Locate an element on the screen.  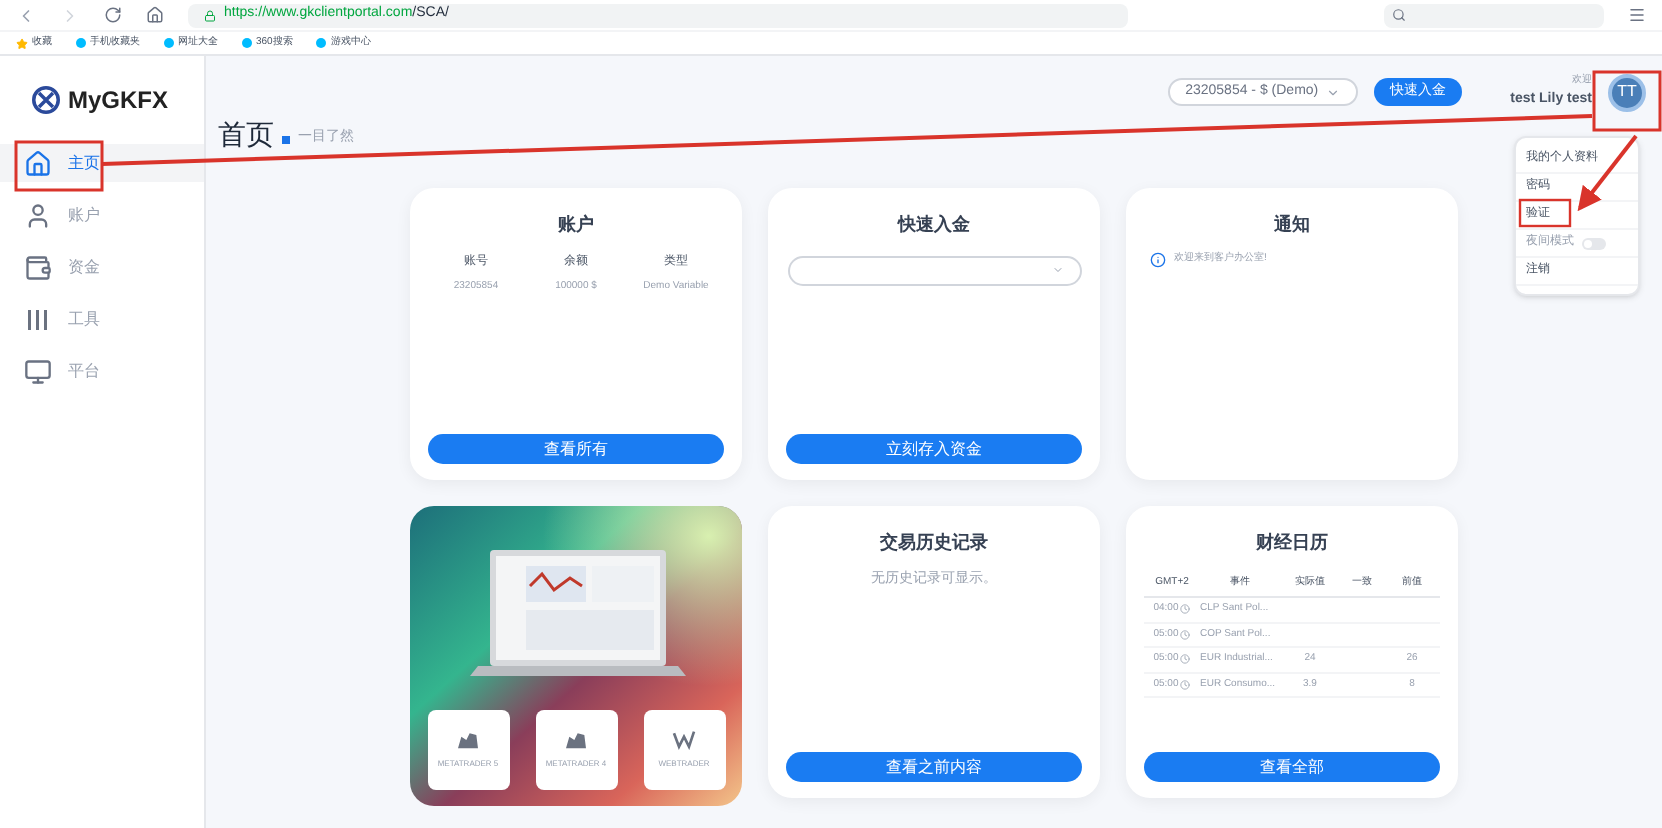
lock-icon is located at coordinates (210, 15).